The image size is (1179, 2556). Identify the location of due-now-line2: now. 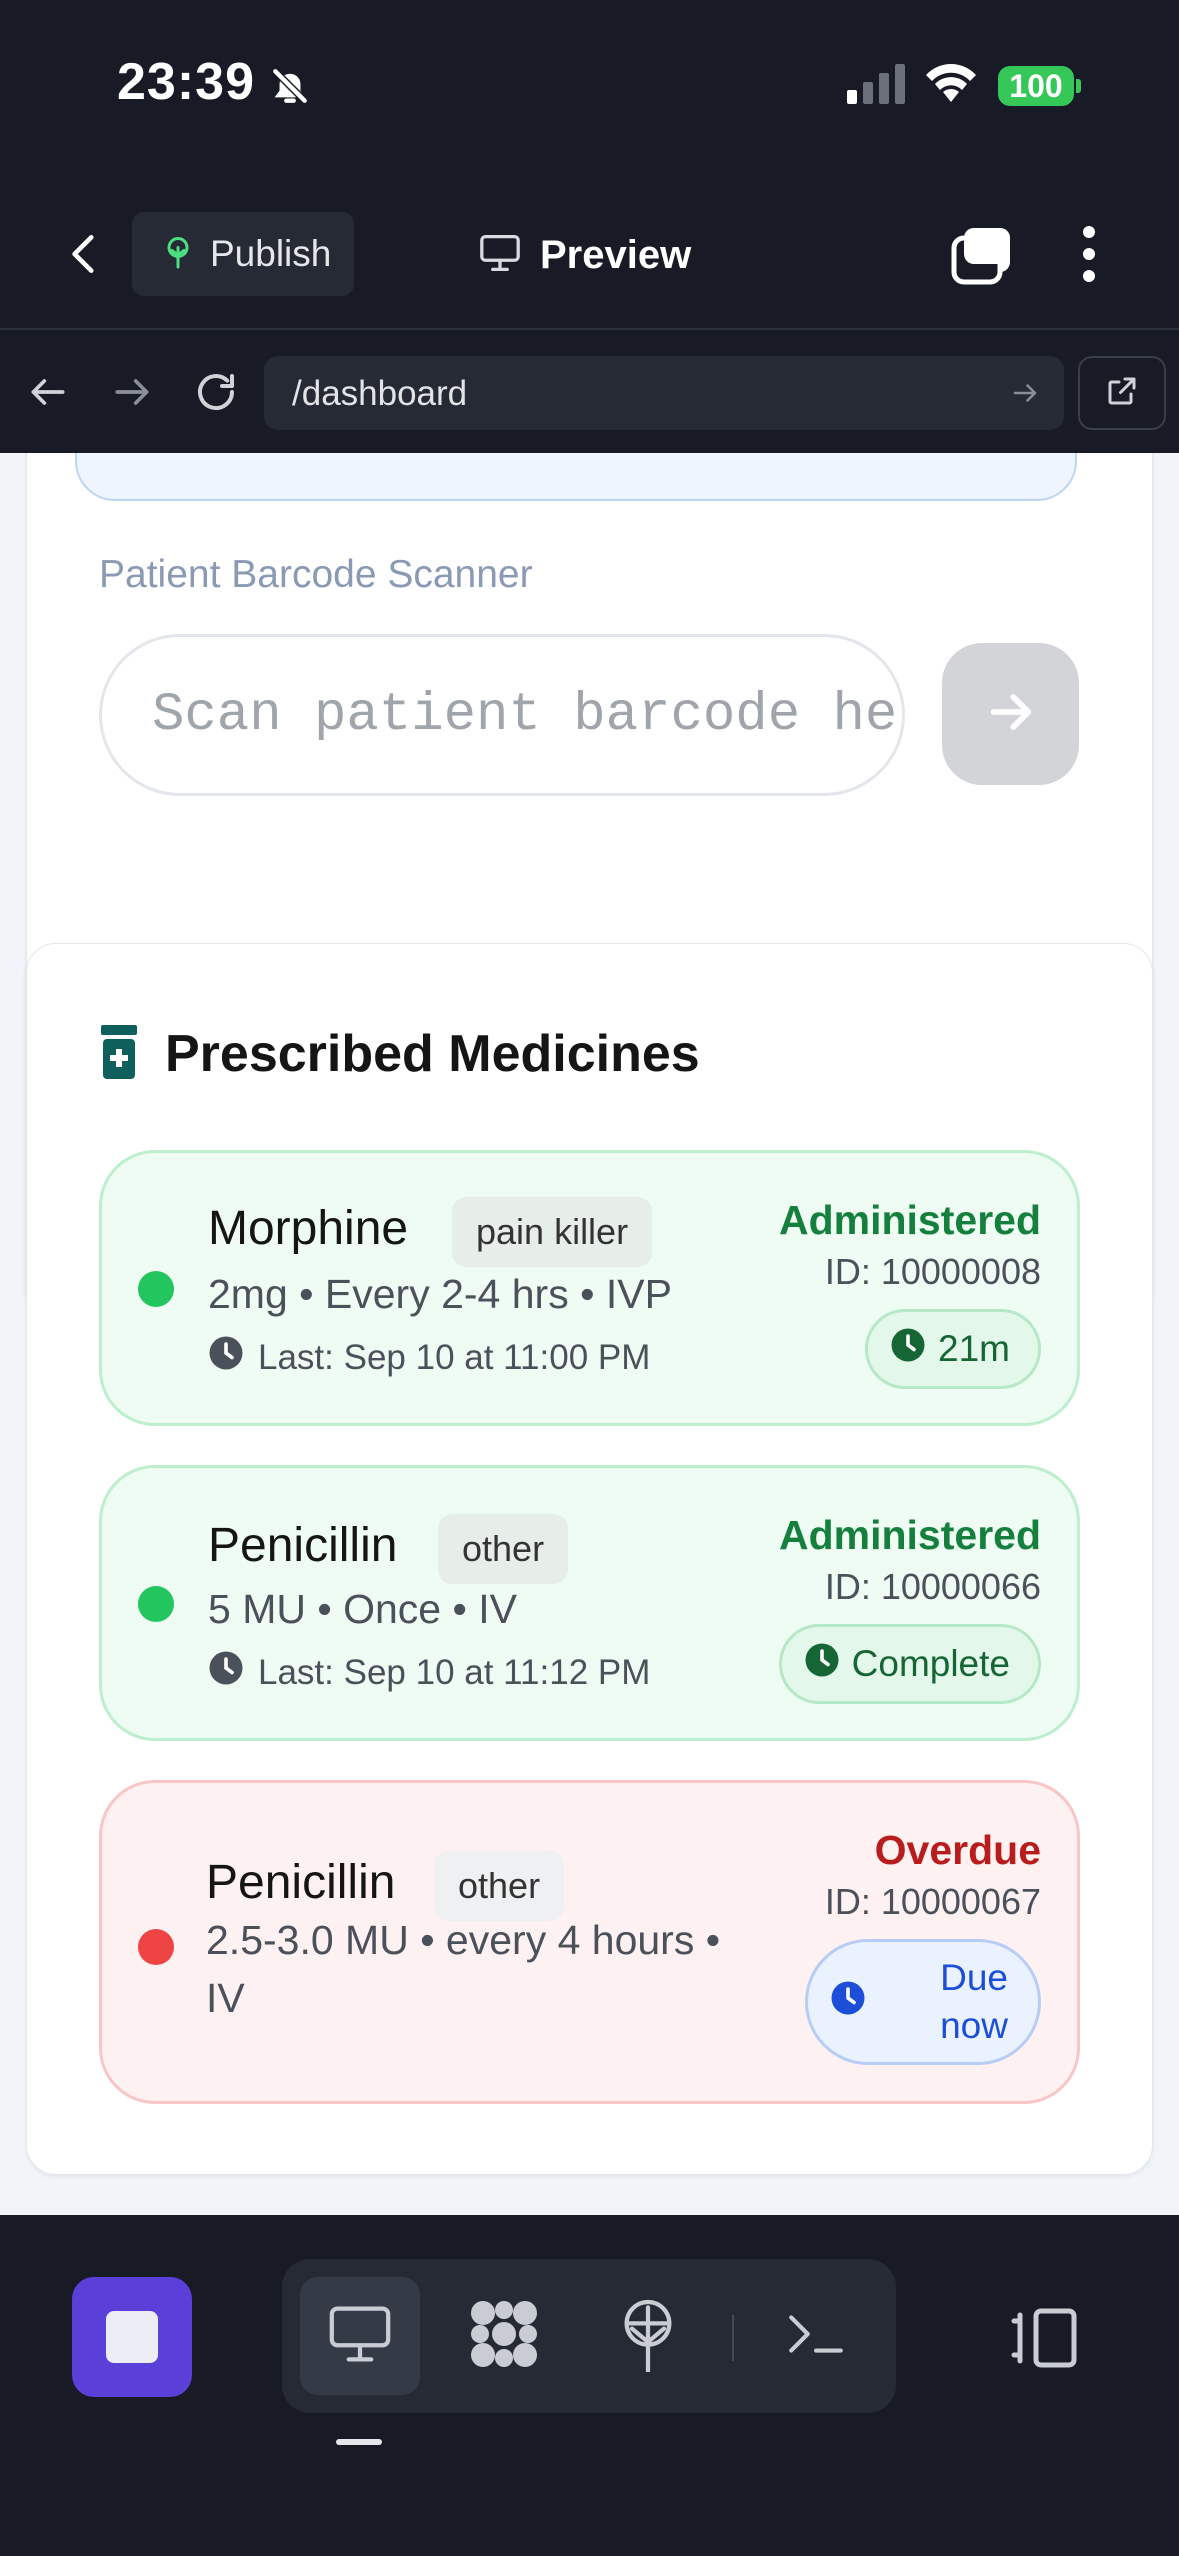
(974, 2025).